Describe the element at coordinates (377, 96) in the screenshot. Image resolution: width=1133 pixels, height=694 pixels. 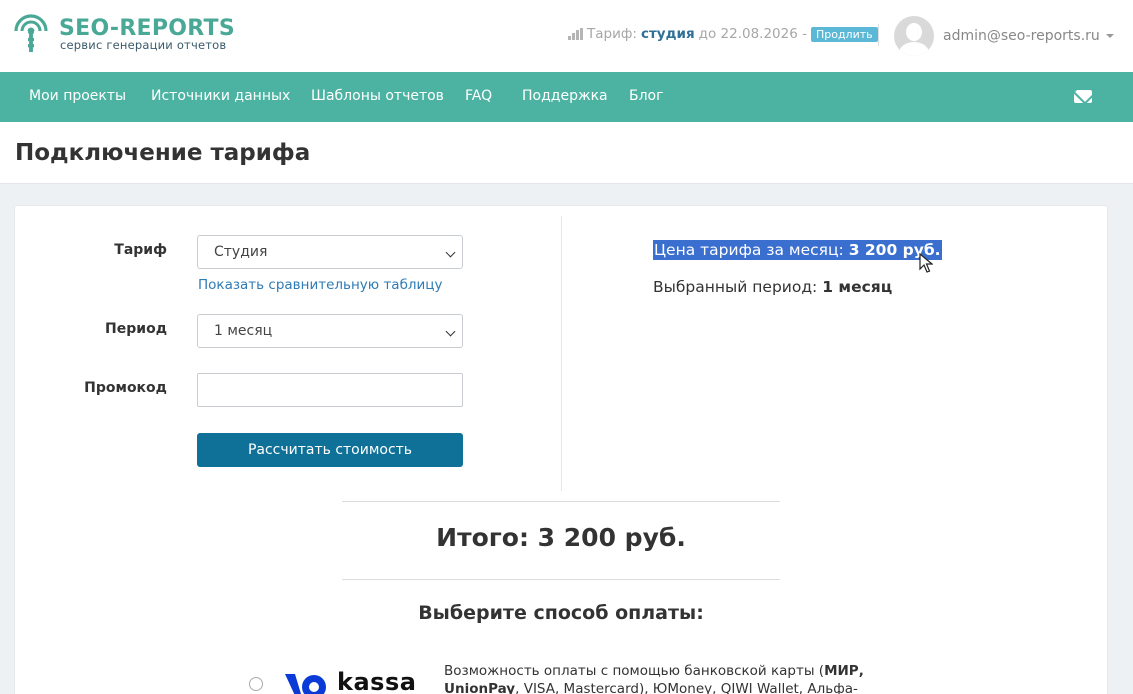
I see `nav-item-report-templates: Шаблоны отчетов` at that location.